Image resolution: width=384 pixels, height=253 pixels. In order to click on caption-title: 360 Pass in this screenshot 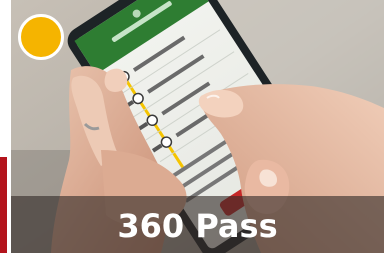, I will do `click(197, 226)`.